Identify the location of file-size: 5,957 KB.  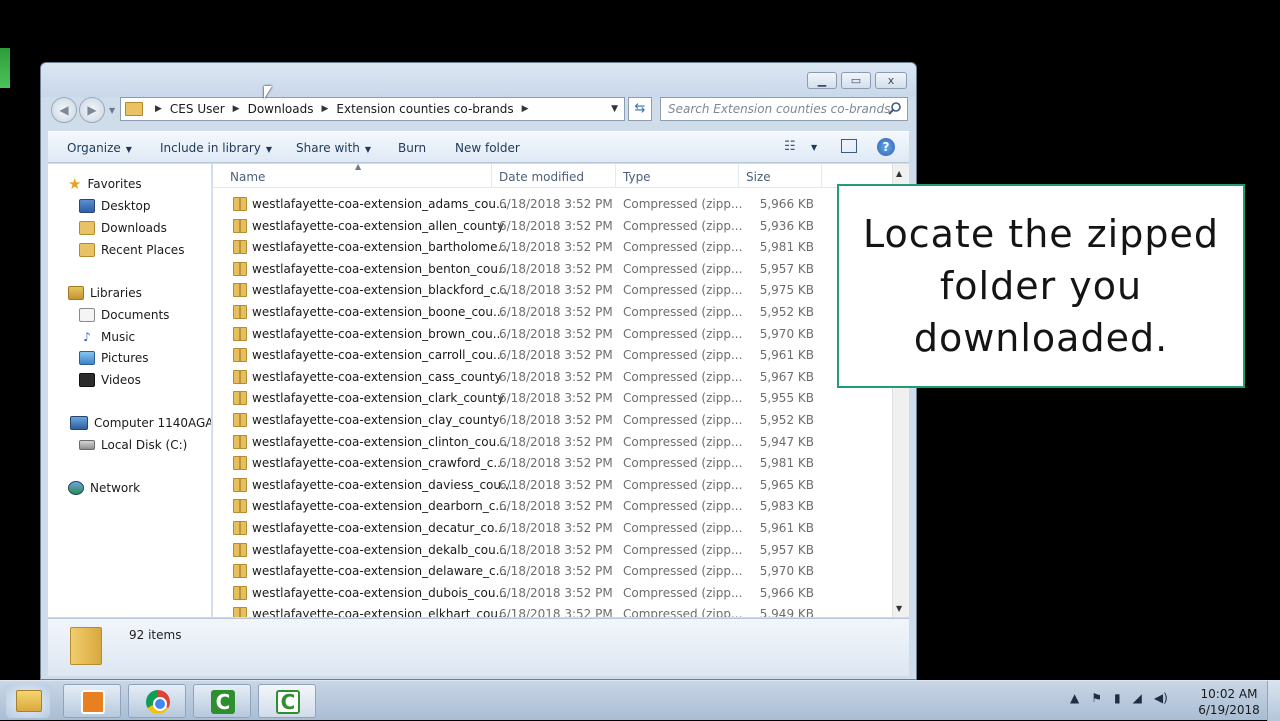
(786, 268).